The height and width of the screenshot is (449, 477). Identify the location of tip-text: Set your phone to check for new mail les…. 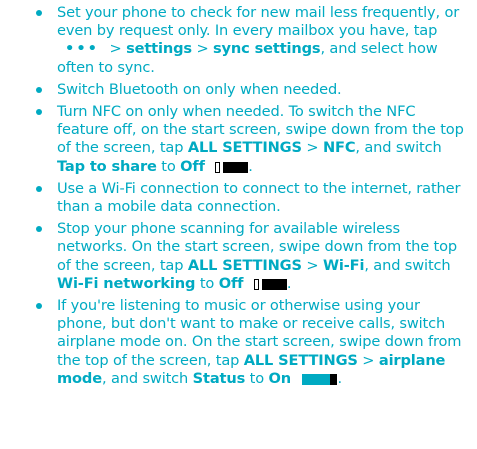
(258, 22).